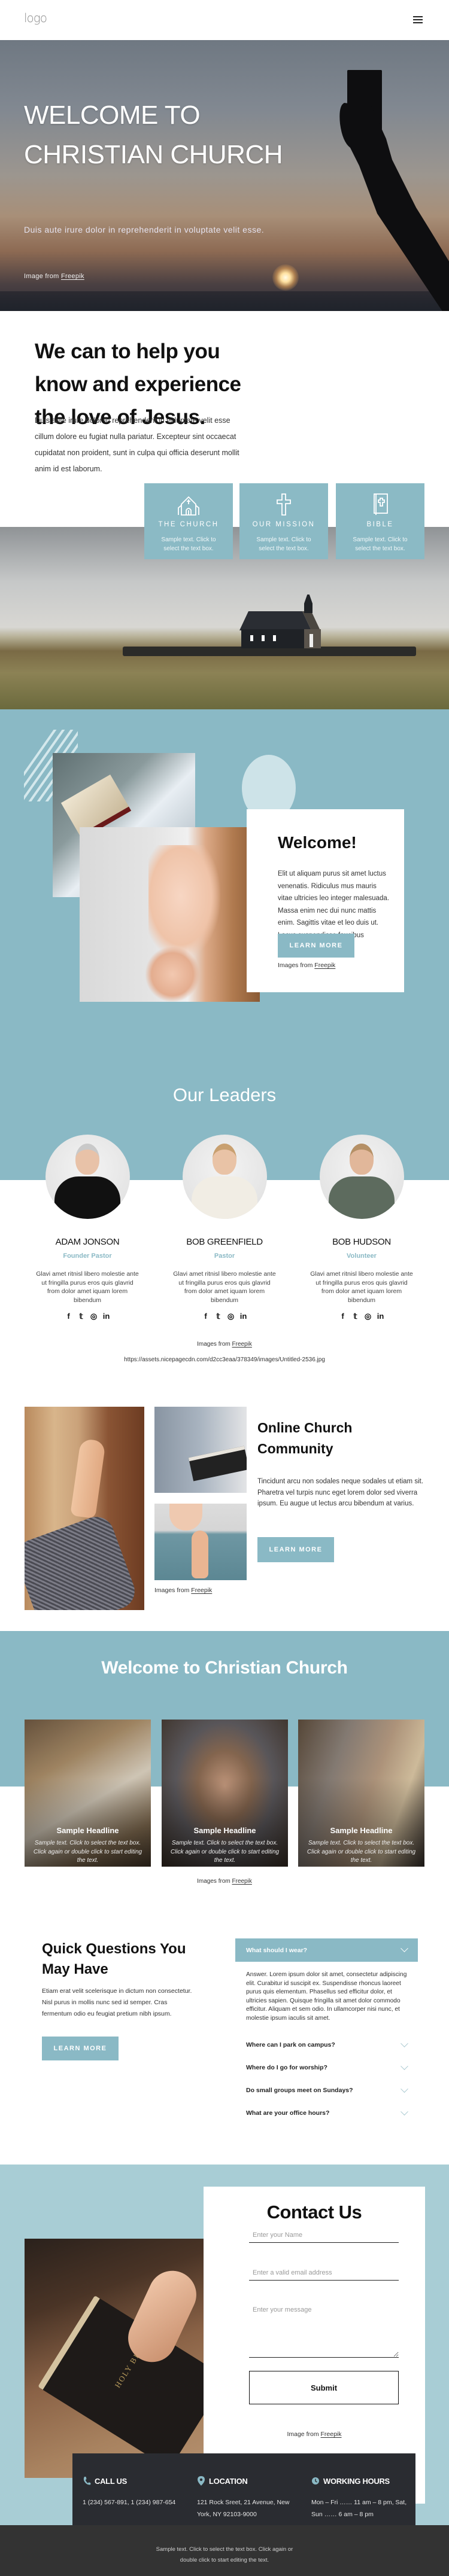 This screenshot has width=449, height=2576. I want to click on welcome-learn-more-button: LEARN MORE, so click(316, 946).